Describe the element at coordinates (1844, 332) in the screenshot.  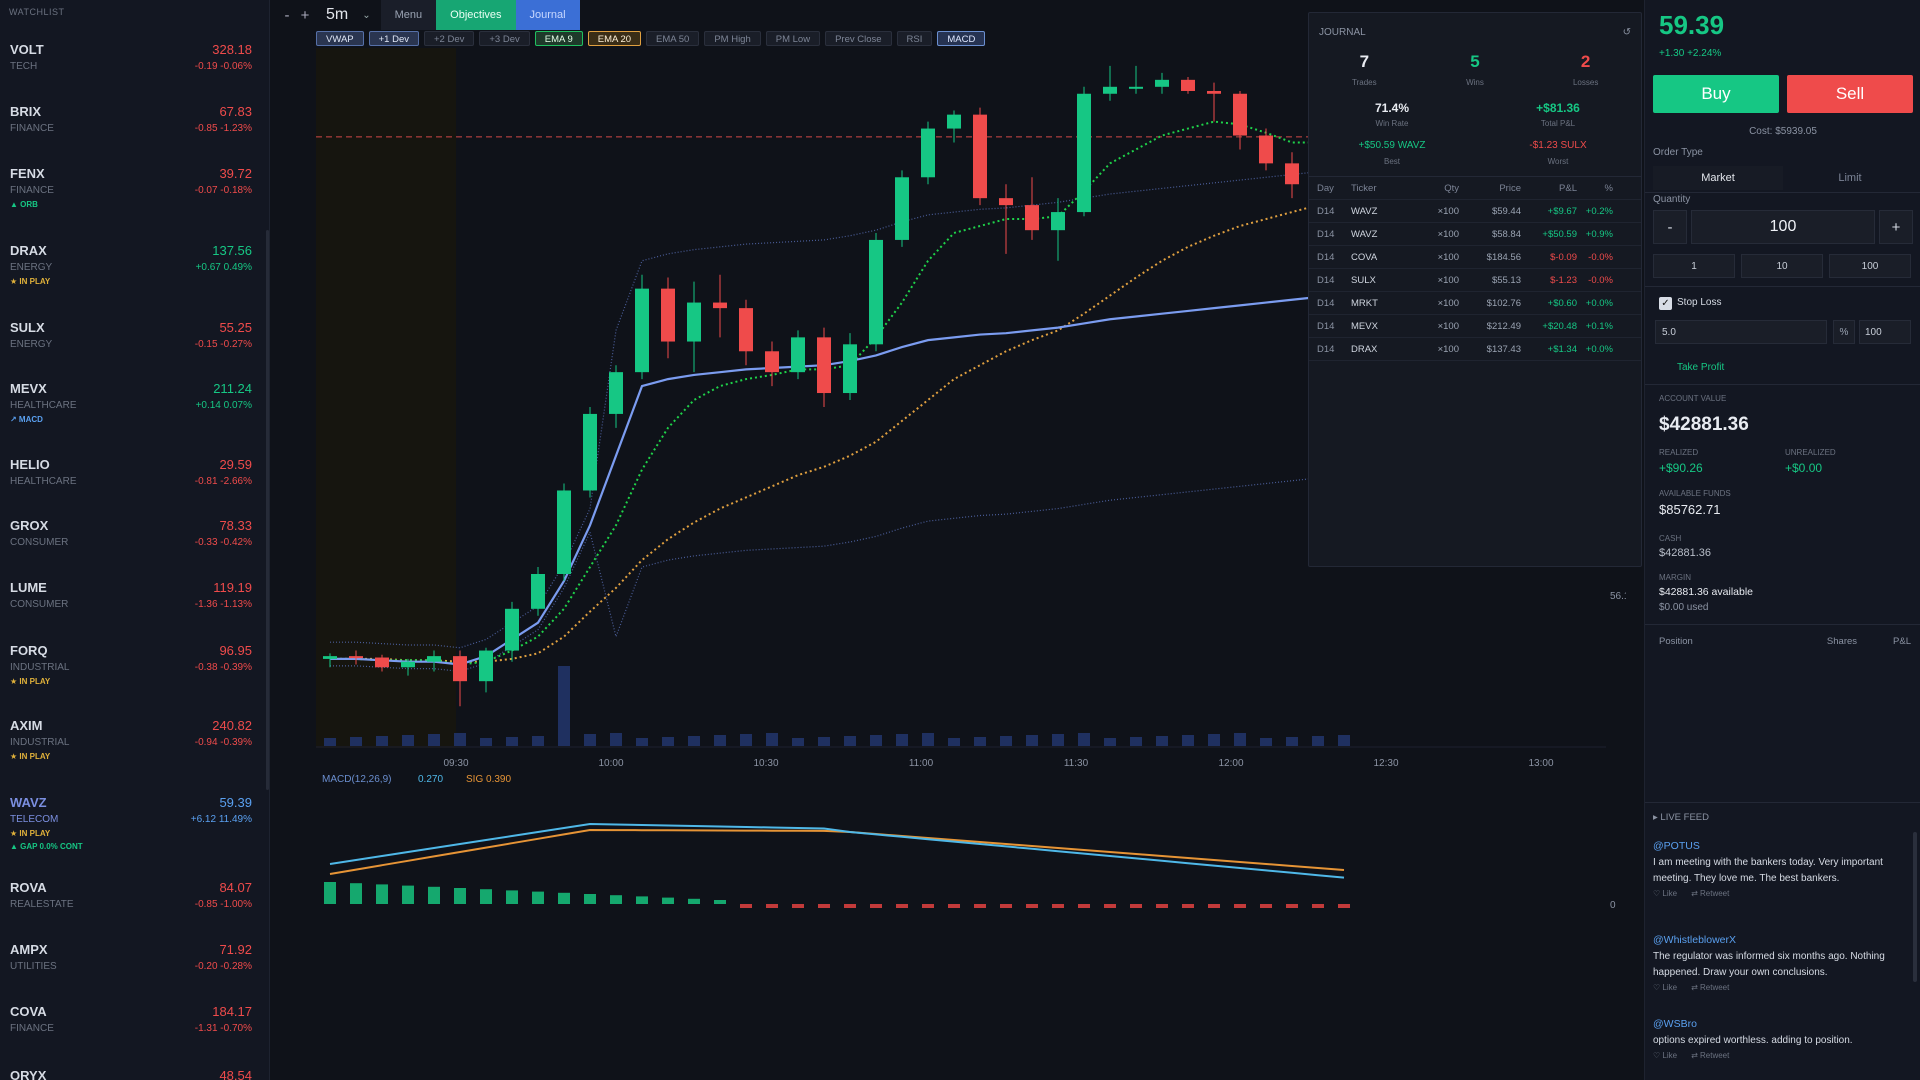
I see `stop-loss-percent-toggle: %` at that location.